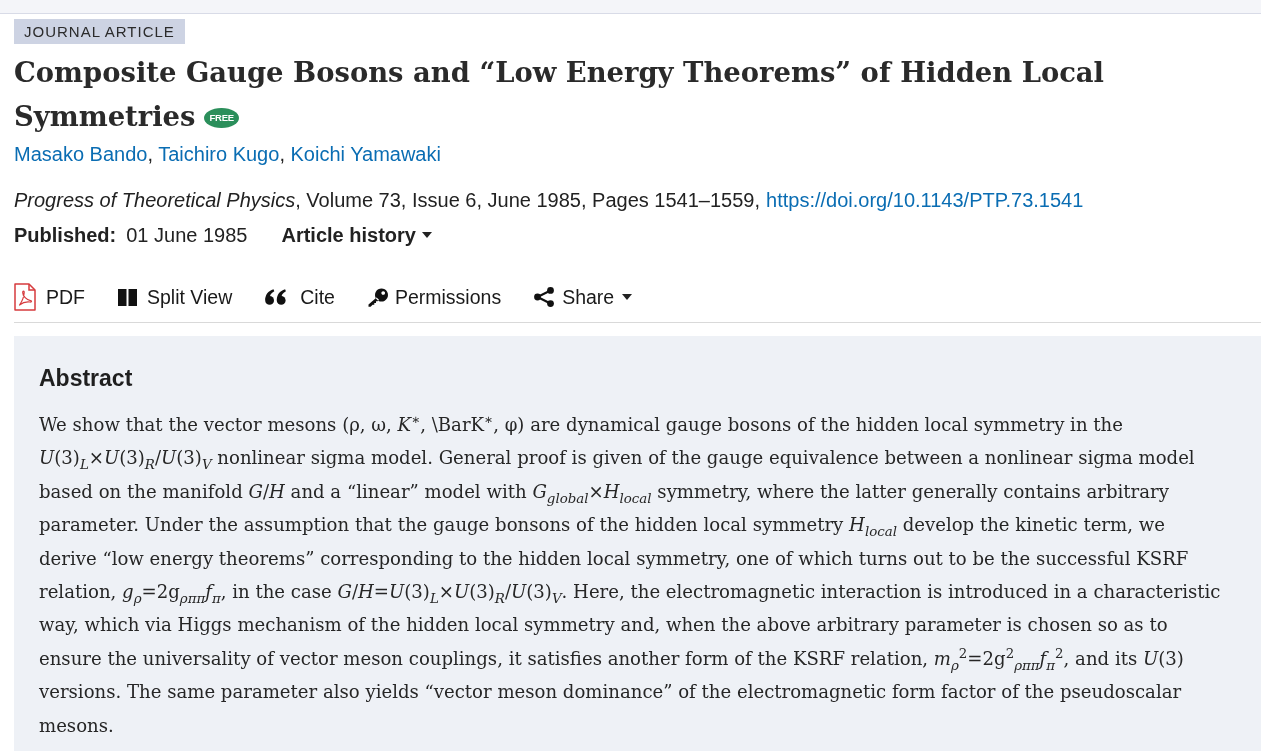 This screenshot has width=1261, height=751. Describe the element at coordinates (377, 297) in the screenshot. I see `key-icon` at that location.